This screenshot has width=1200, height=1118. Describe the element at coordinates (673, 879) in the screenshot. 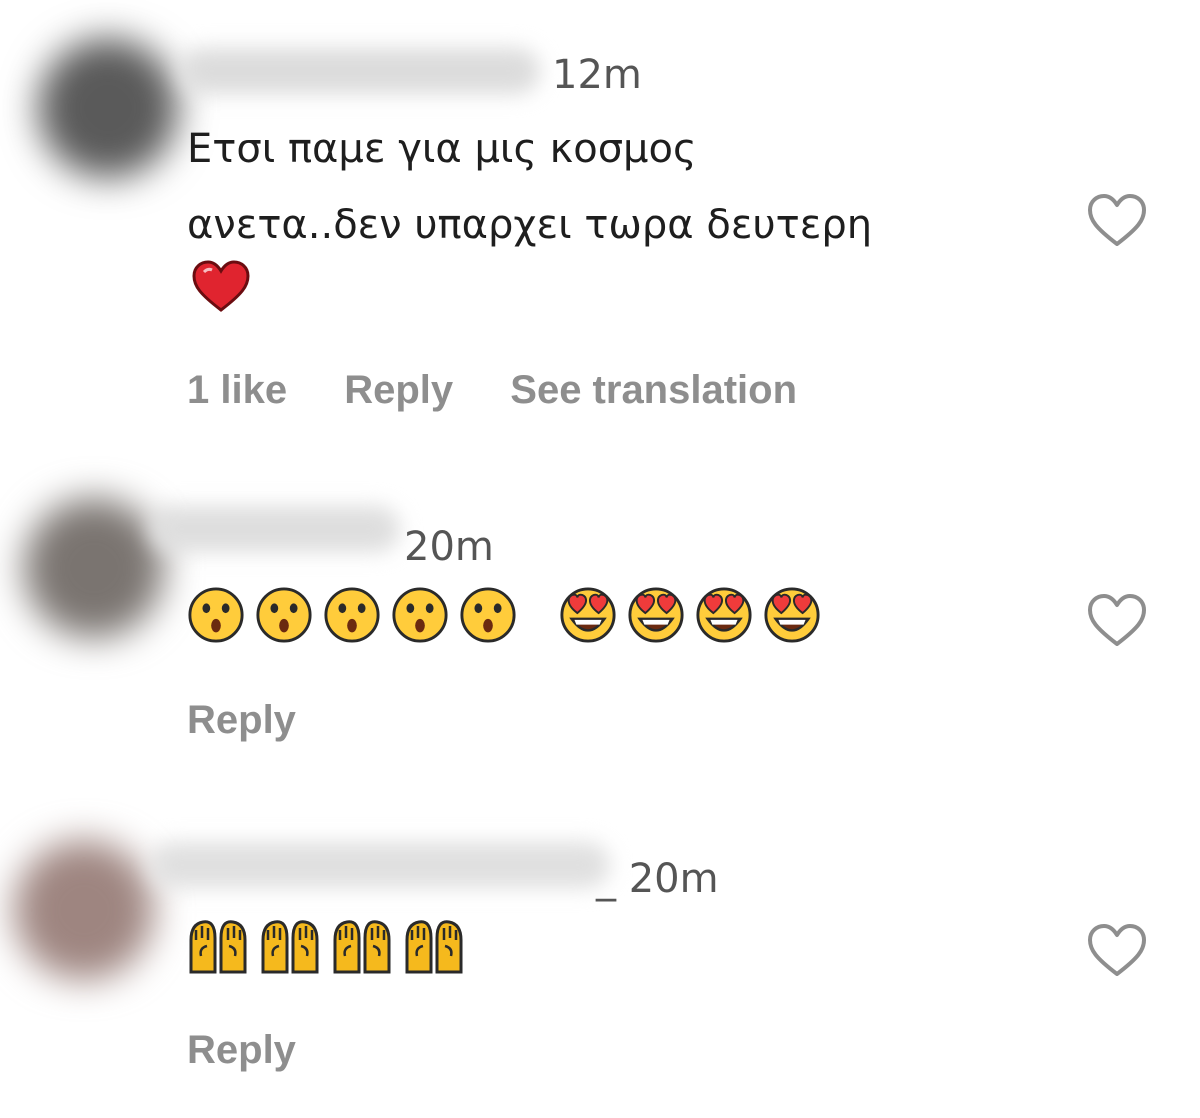

I see `time-value: 20m` at that location.